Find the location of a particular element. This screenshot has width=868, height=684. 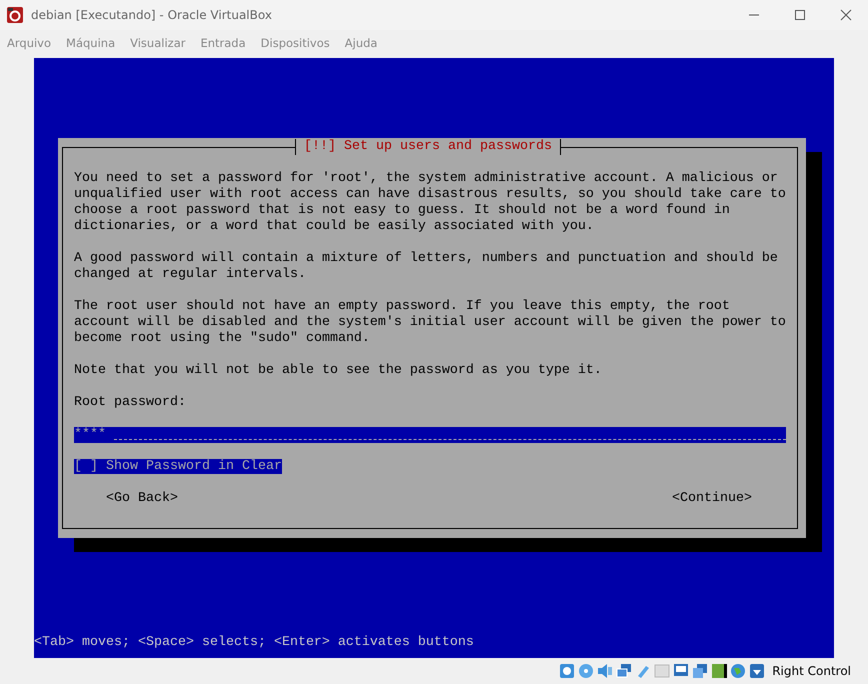

dialog-title: [!!] Set up users and passwords is located at coordinates (428, 147).